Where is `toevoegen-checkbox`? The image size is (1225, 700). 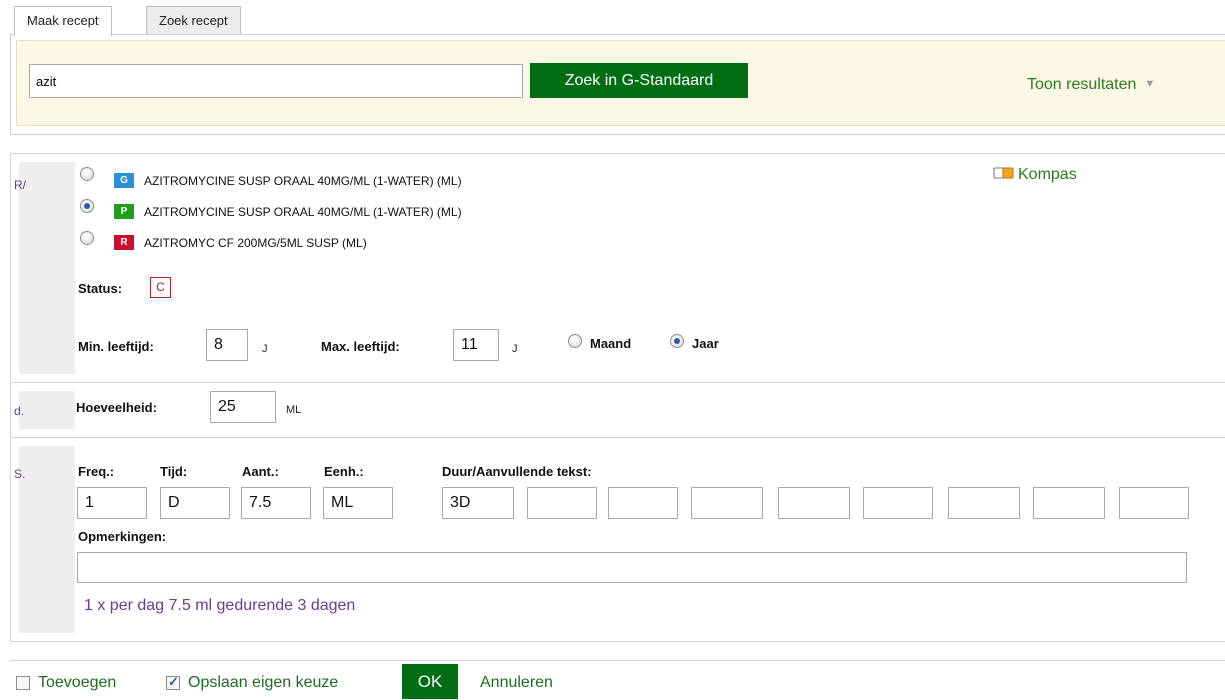 toevoegen-checkbox is located at coordinates (23, 683).